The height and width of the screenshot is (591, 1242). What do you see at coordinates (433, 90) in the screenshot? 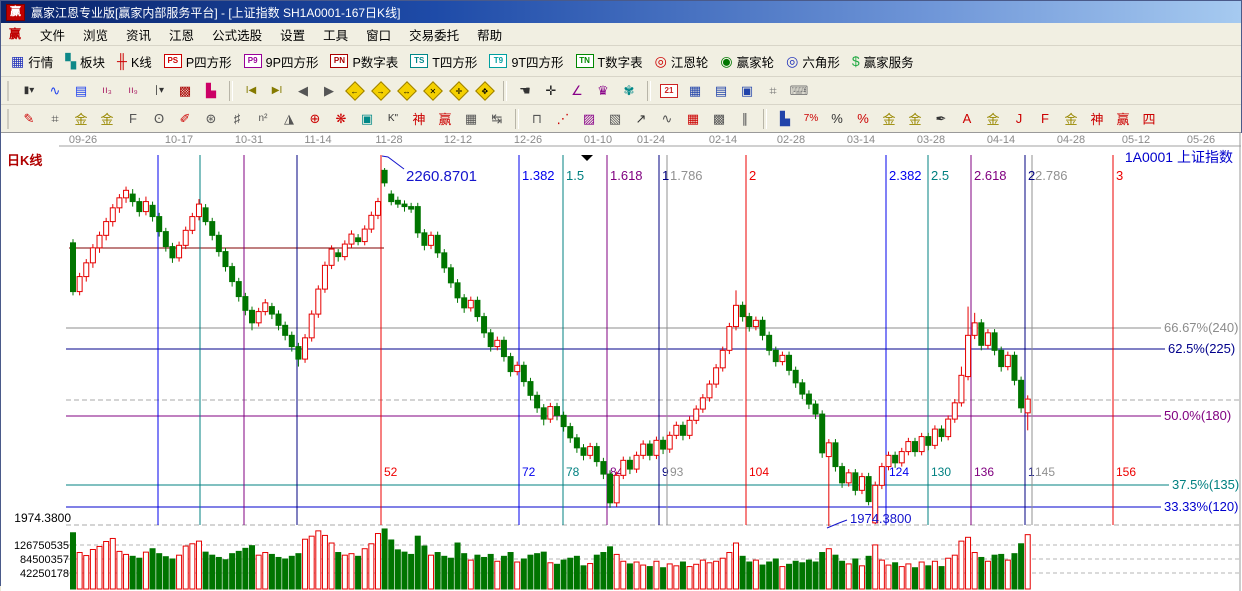
I see `zoom-x-icon: ✕` at bounding box center [433, 90].